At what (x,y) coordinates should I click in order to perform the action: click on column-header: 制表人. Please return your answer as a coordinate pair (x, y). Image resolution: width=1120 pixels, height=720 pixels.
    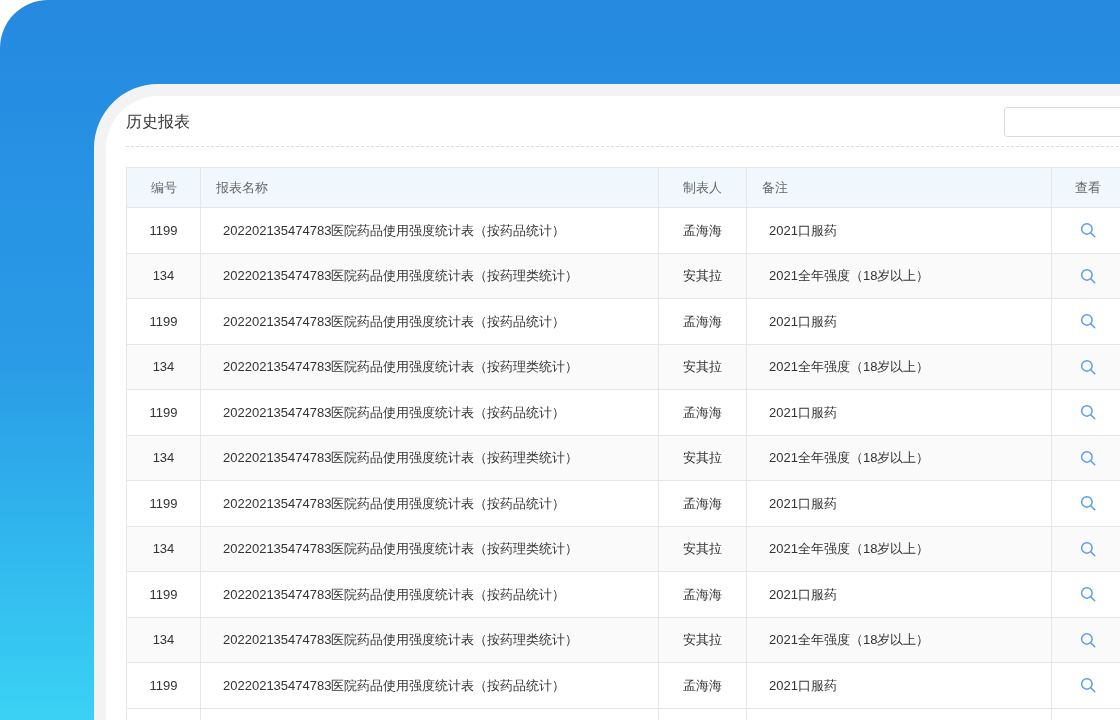
    Looking at the image, I should click on (703, 187).